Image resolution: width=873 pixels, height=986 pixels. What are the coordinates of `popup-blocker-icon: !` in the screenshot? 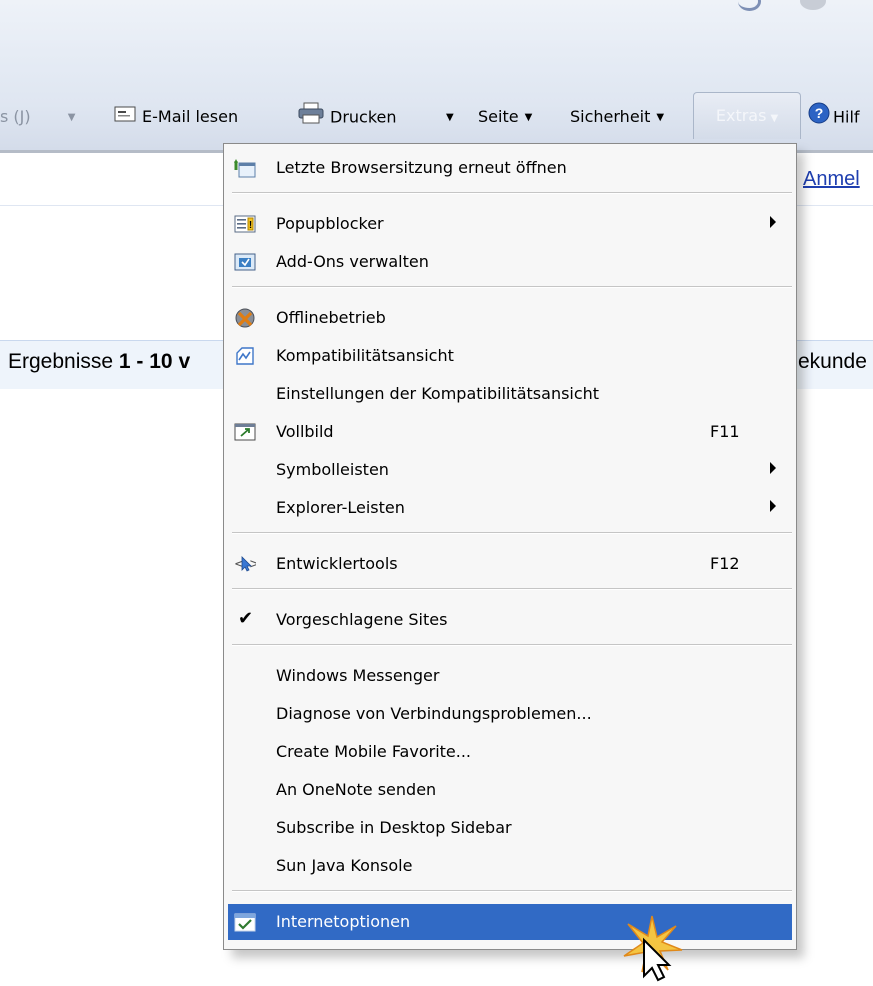 It's located at (245, 224).